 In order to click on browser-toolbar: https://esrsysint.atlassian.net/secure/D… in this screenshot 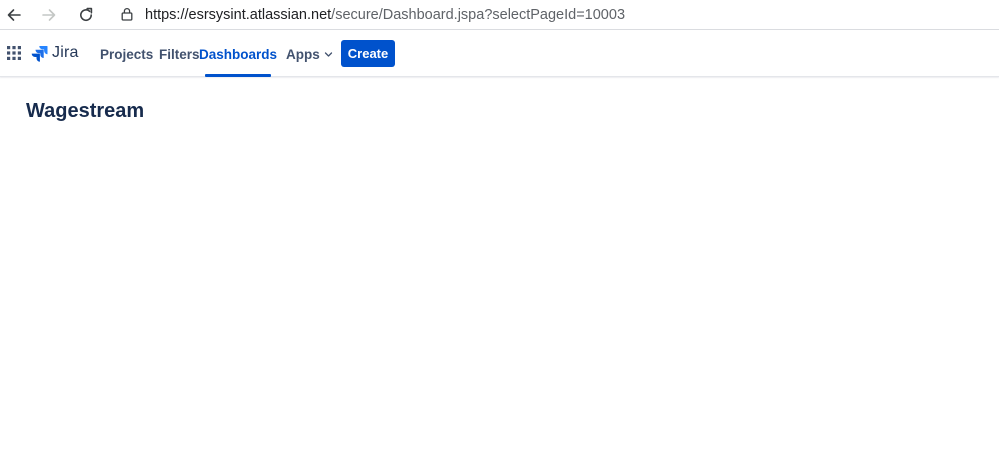, I will do `click(499, 15)`.